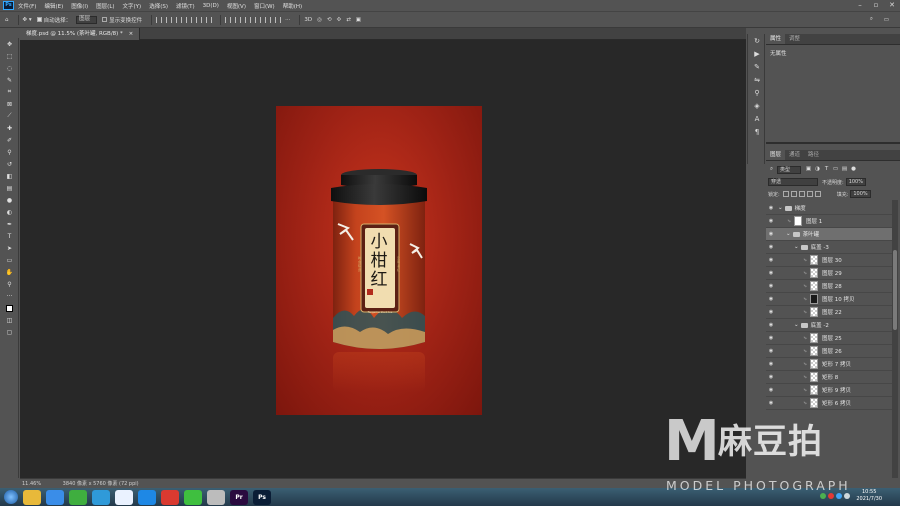 The image size is (900, 506). What do you see at coordinates (158, 6) in the screenshot?
I see `menu-select: 选择(S)` at bounding box center [158, 6].